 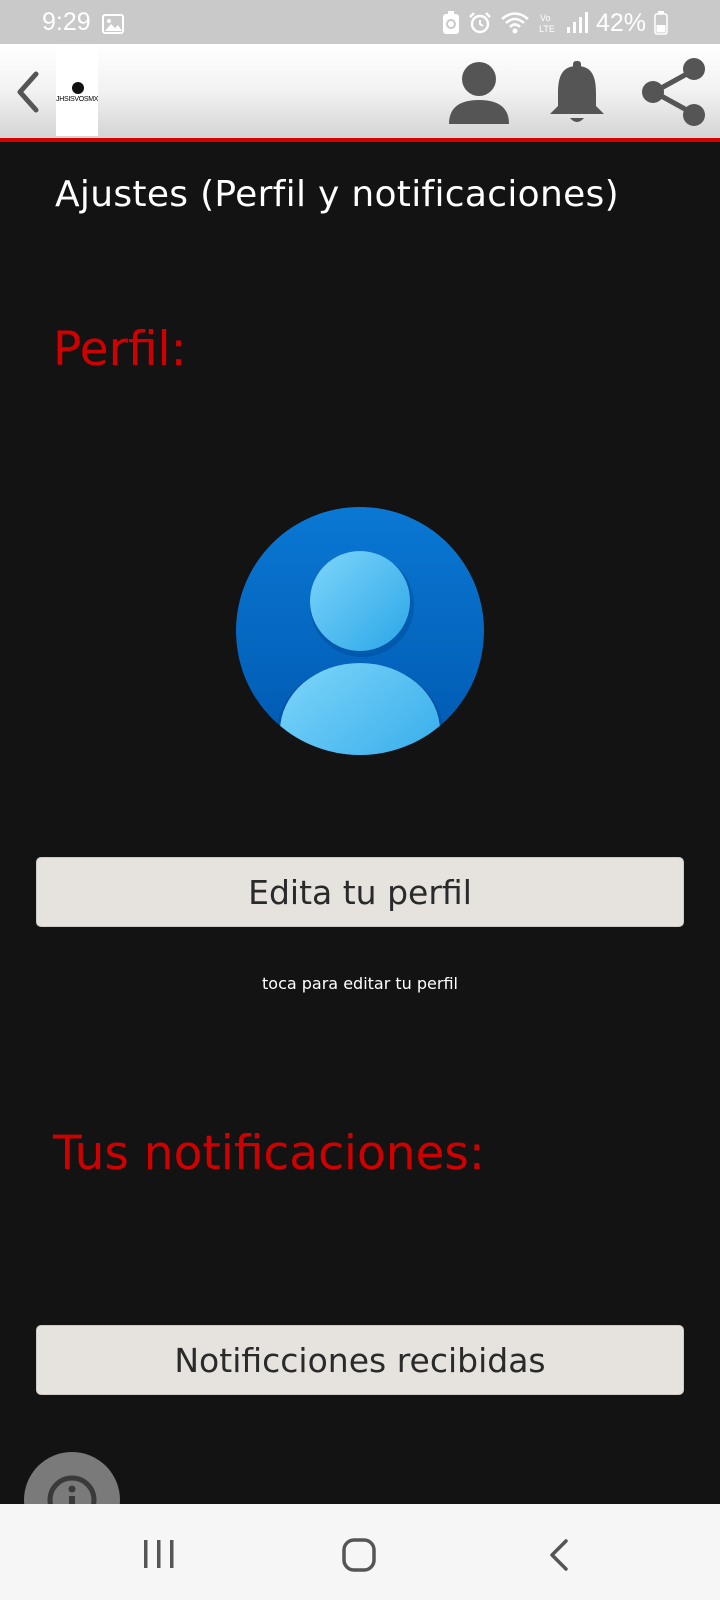 What do you see at coordinates (113, 24) in the screenshot?
I see `image-icon` at bounding box center [113, 24].